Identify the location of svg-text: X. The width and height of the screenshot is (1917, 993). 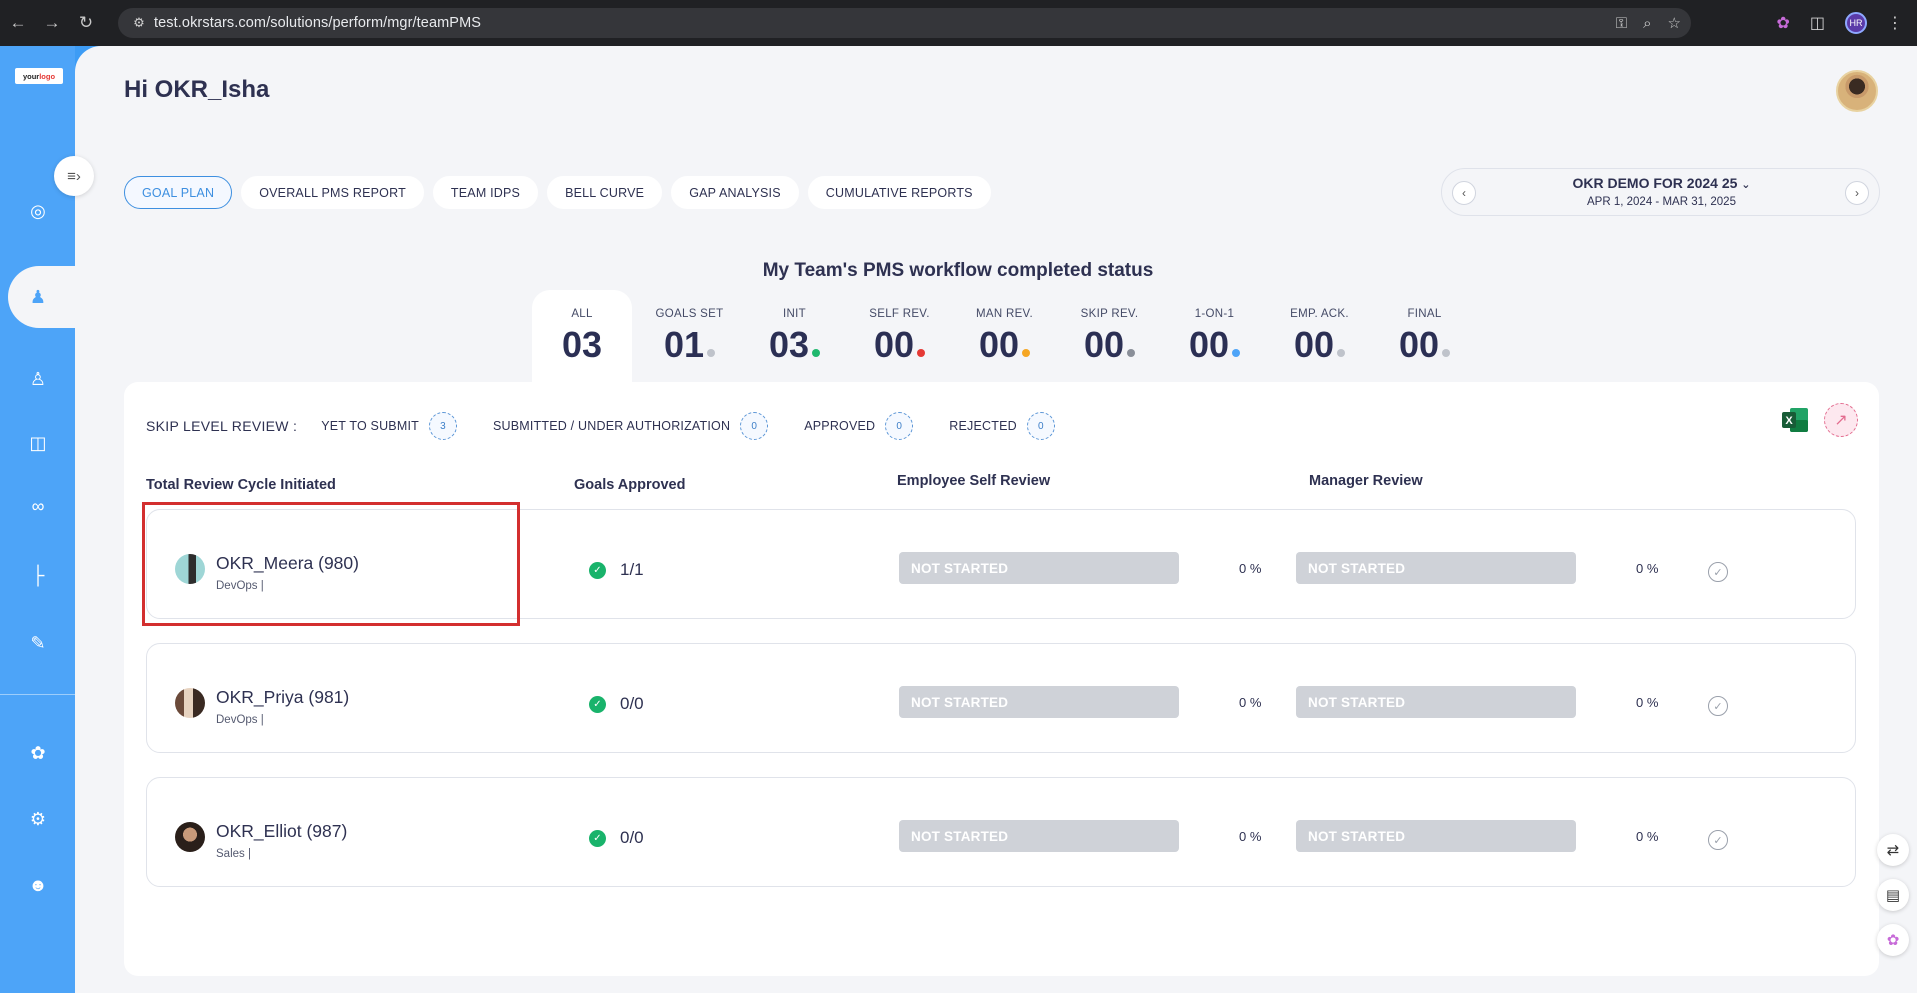
(1789, 421).